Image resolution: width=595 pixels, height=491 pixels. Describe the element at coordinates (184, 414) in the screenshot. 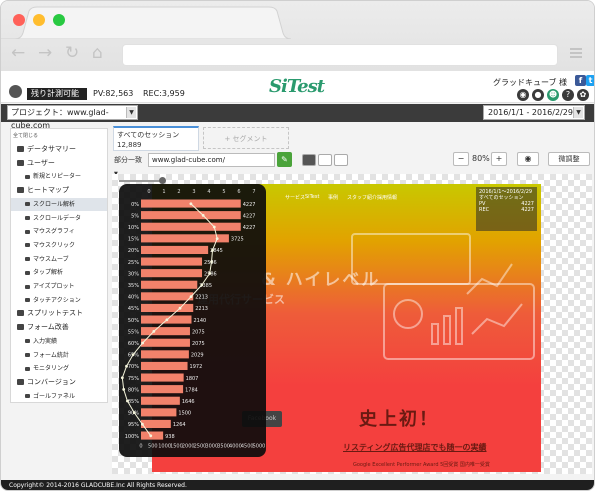

I see `bar-value-label: 1500` at that location.